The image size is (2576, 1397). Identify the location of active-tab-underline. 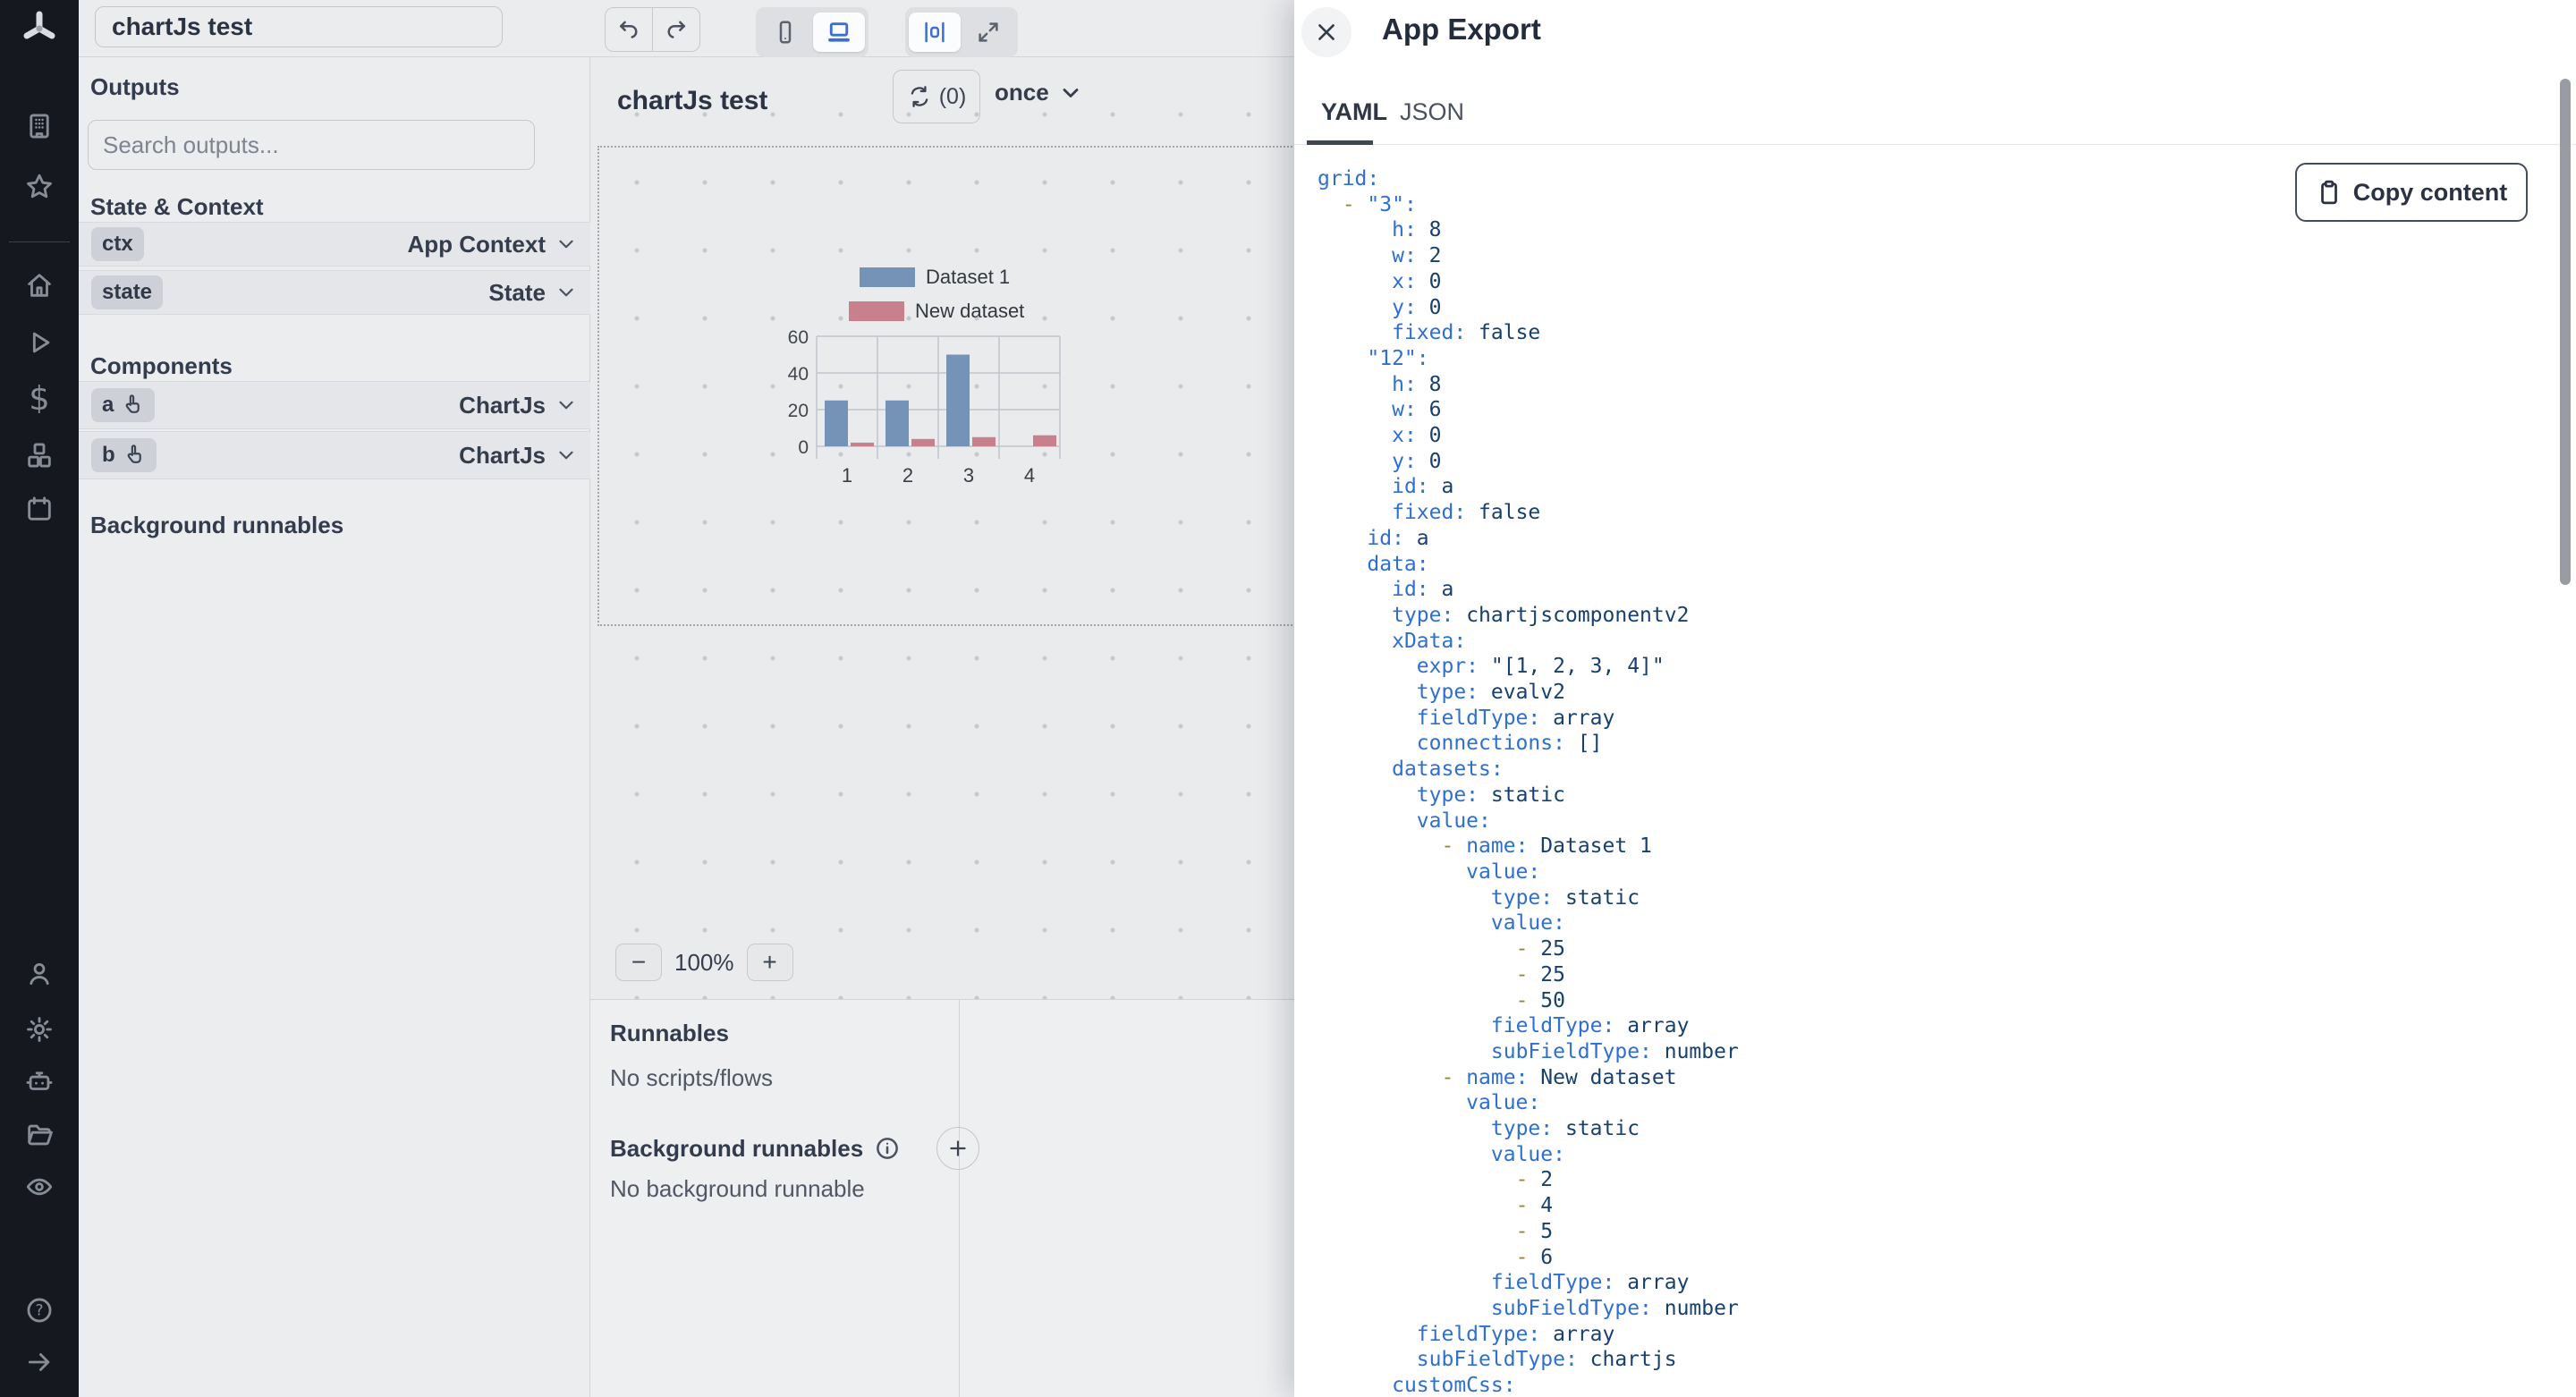
(1340, 142).